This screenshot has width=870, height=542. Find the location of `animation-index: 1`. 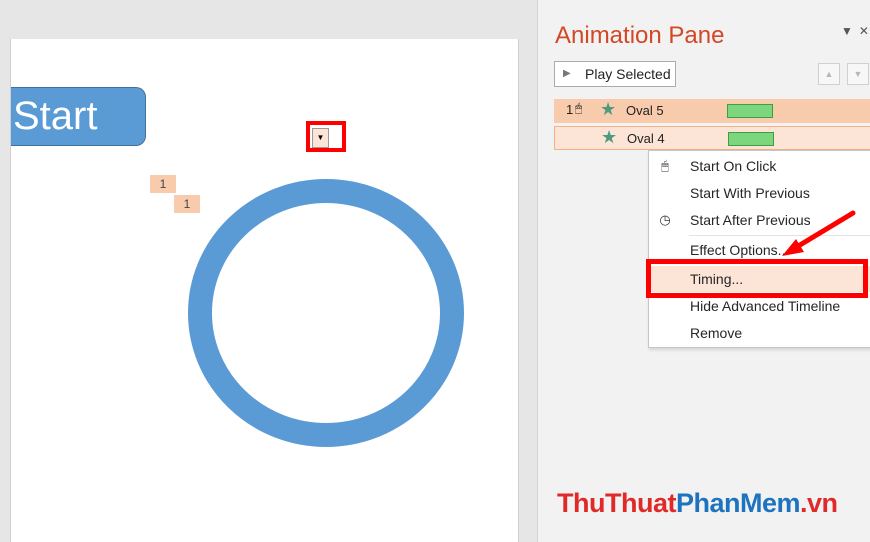

animation-index: 1 is located at coordinates (570, 109).